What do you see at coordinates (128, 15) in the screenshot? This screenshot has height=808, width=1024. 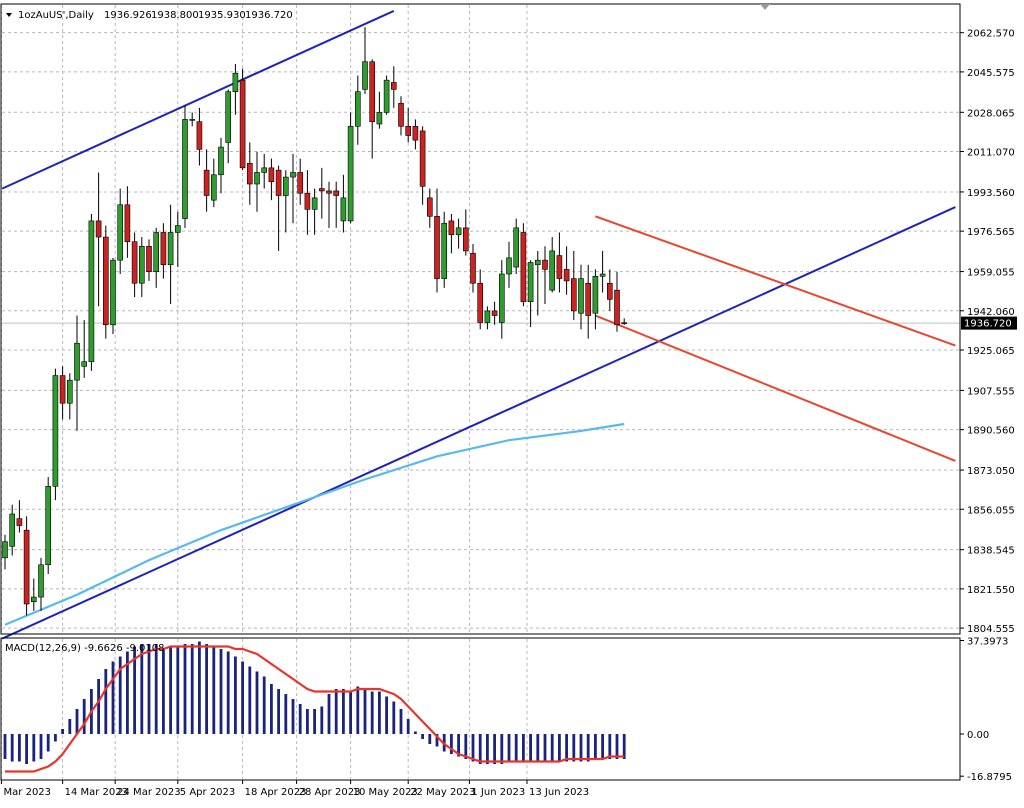 I see `ohlc-open: 1936.926` at bounding box center [128, 15].